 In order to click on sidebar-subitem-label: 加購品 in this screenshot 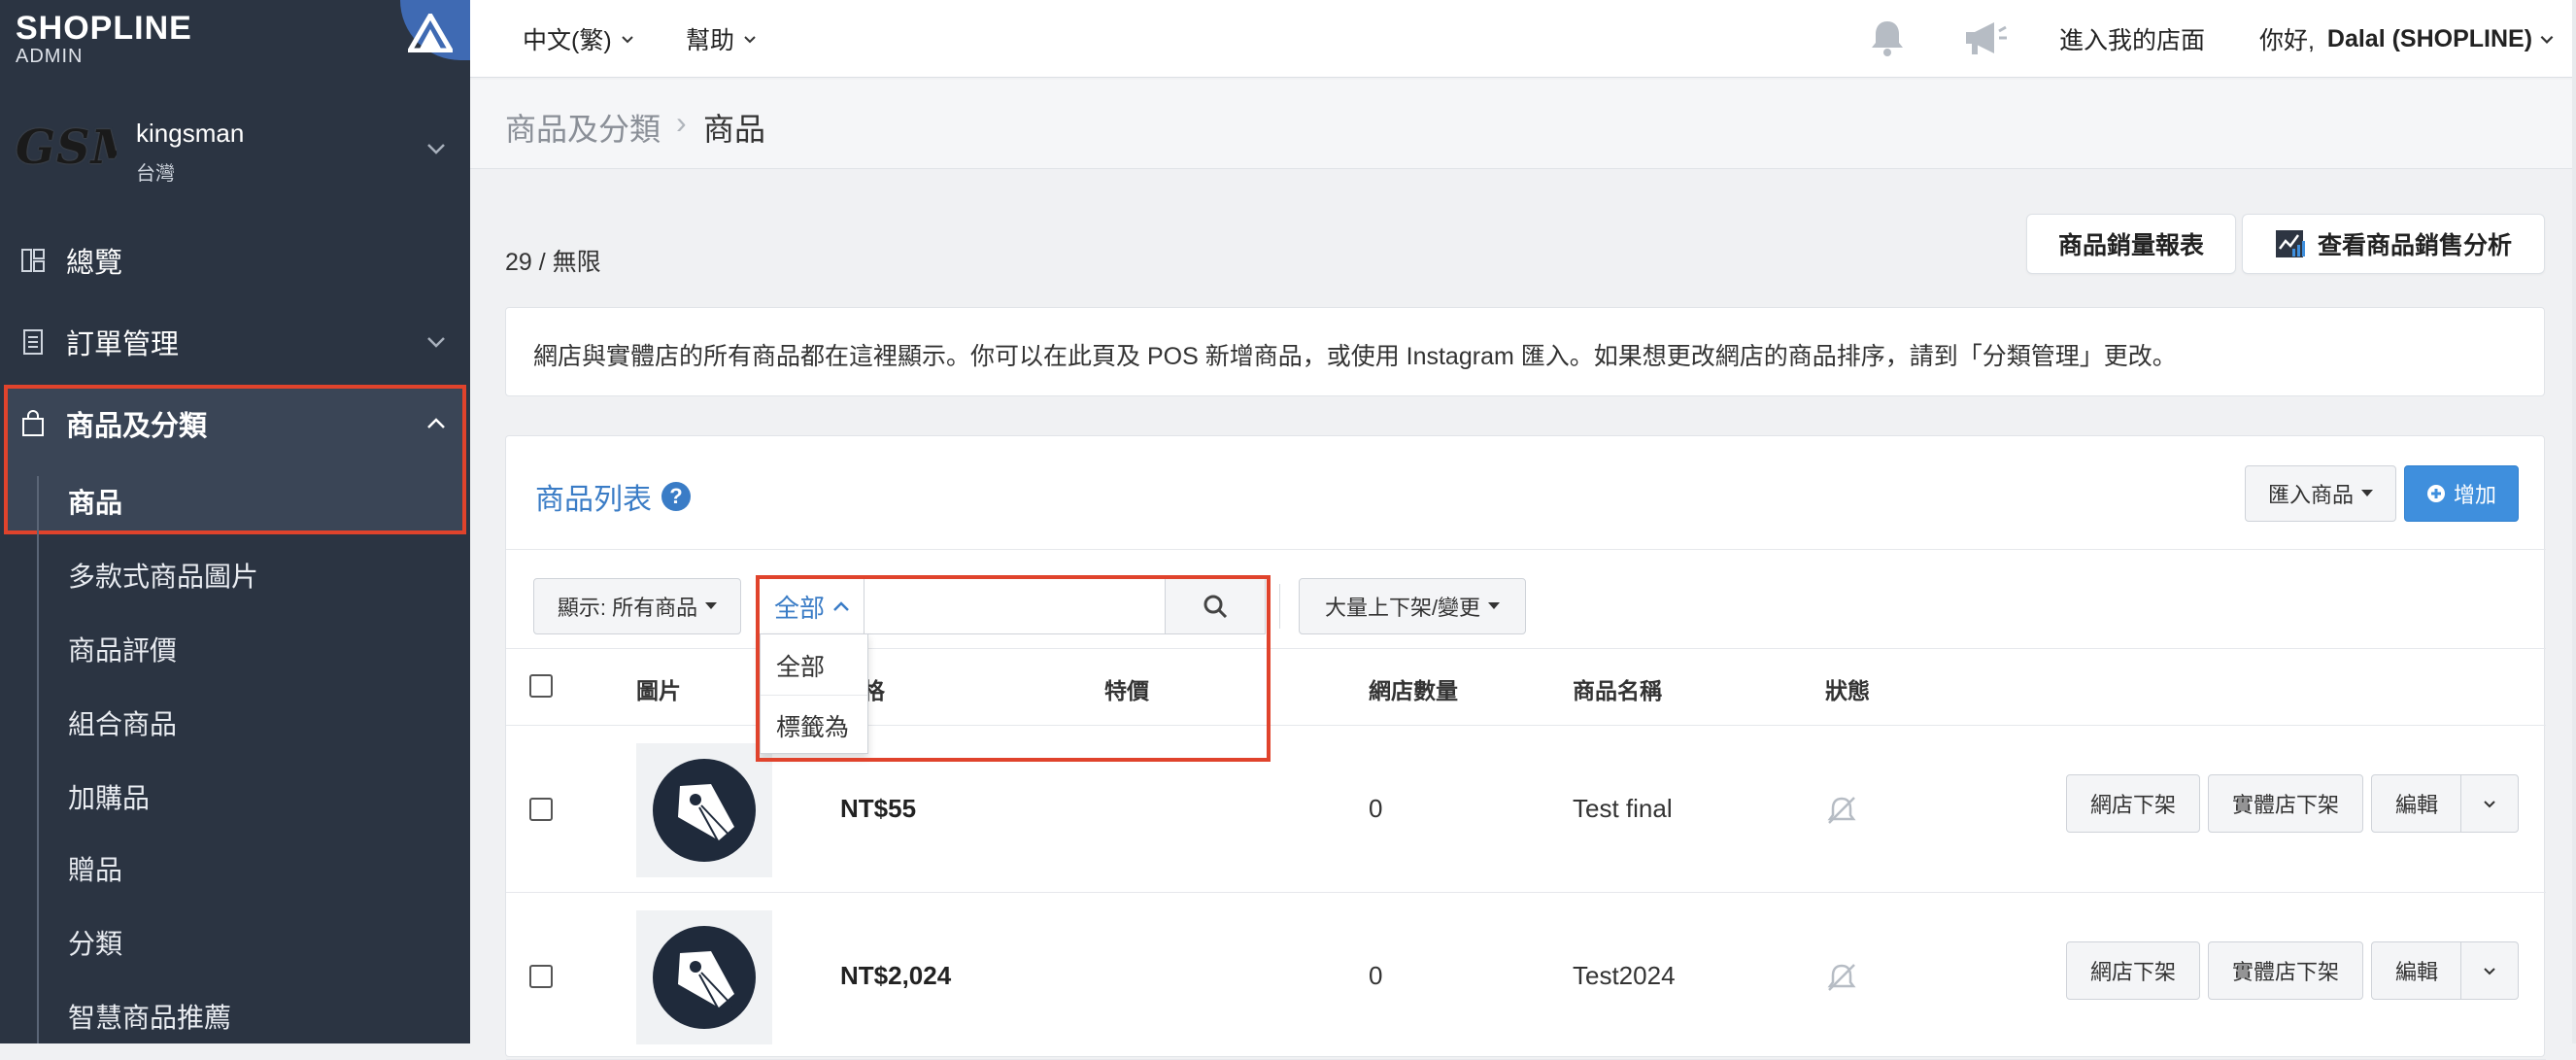, I will do `click(109, 798)`.